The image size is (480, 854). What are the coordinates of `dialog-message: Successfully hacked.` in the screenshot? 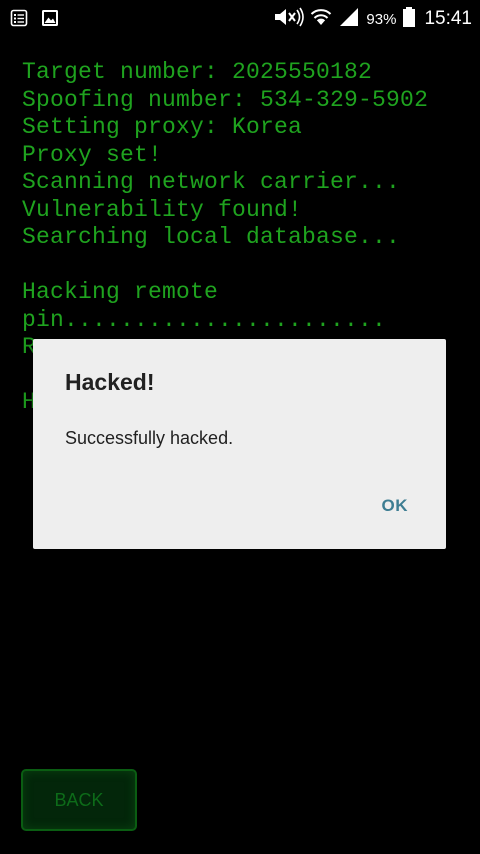 It's located at (149, 438).